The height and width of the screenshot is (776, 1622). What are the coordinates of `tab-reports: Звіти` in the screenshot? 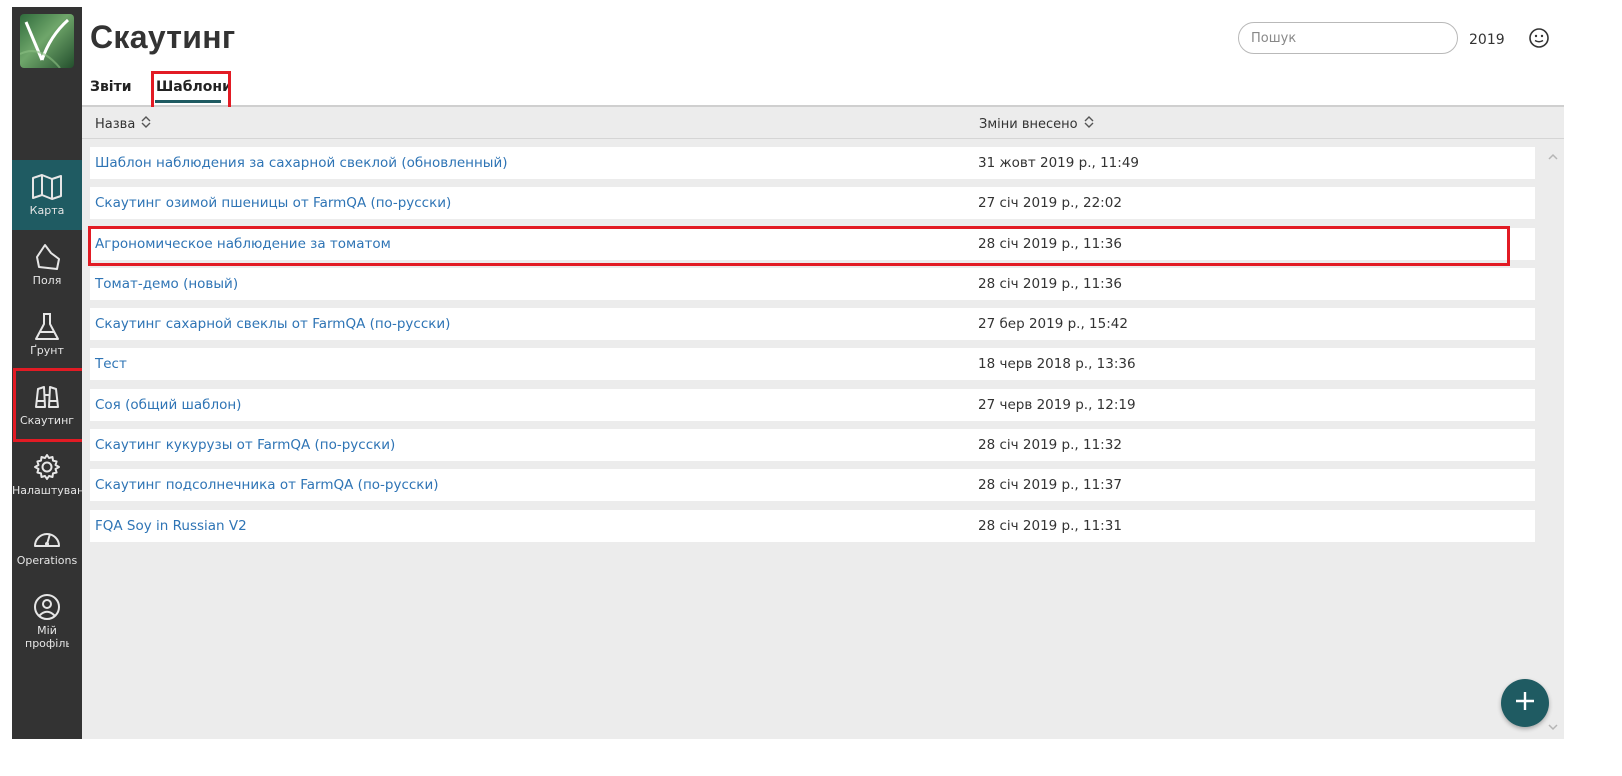 It's located at (111, 87).